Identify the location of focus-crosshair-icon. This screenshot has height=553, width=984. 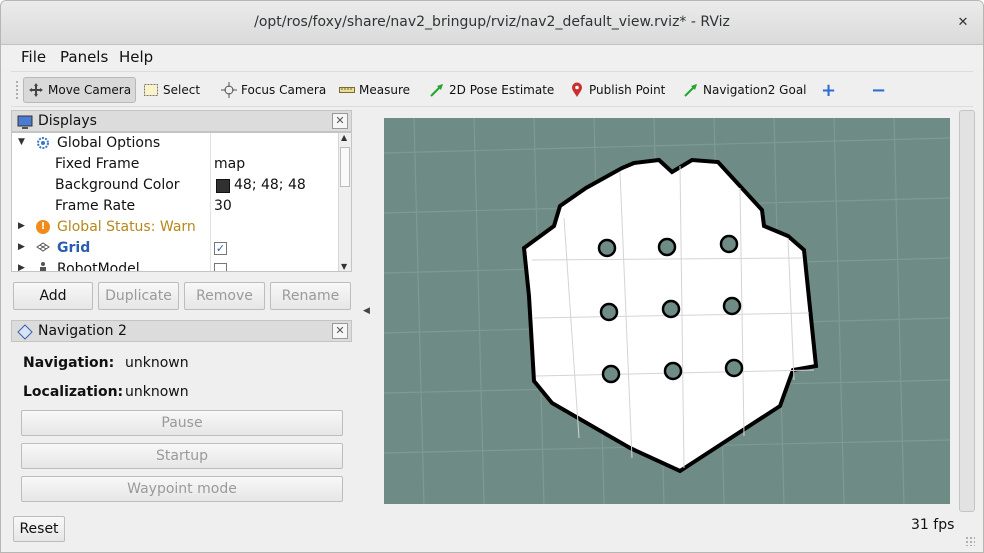
(229, 90).